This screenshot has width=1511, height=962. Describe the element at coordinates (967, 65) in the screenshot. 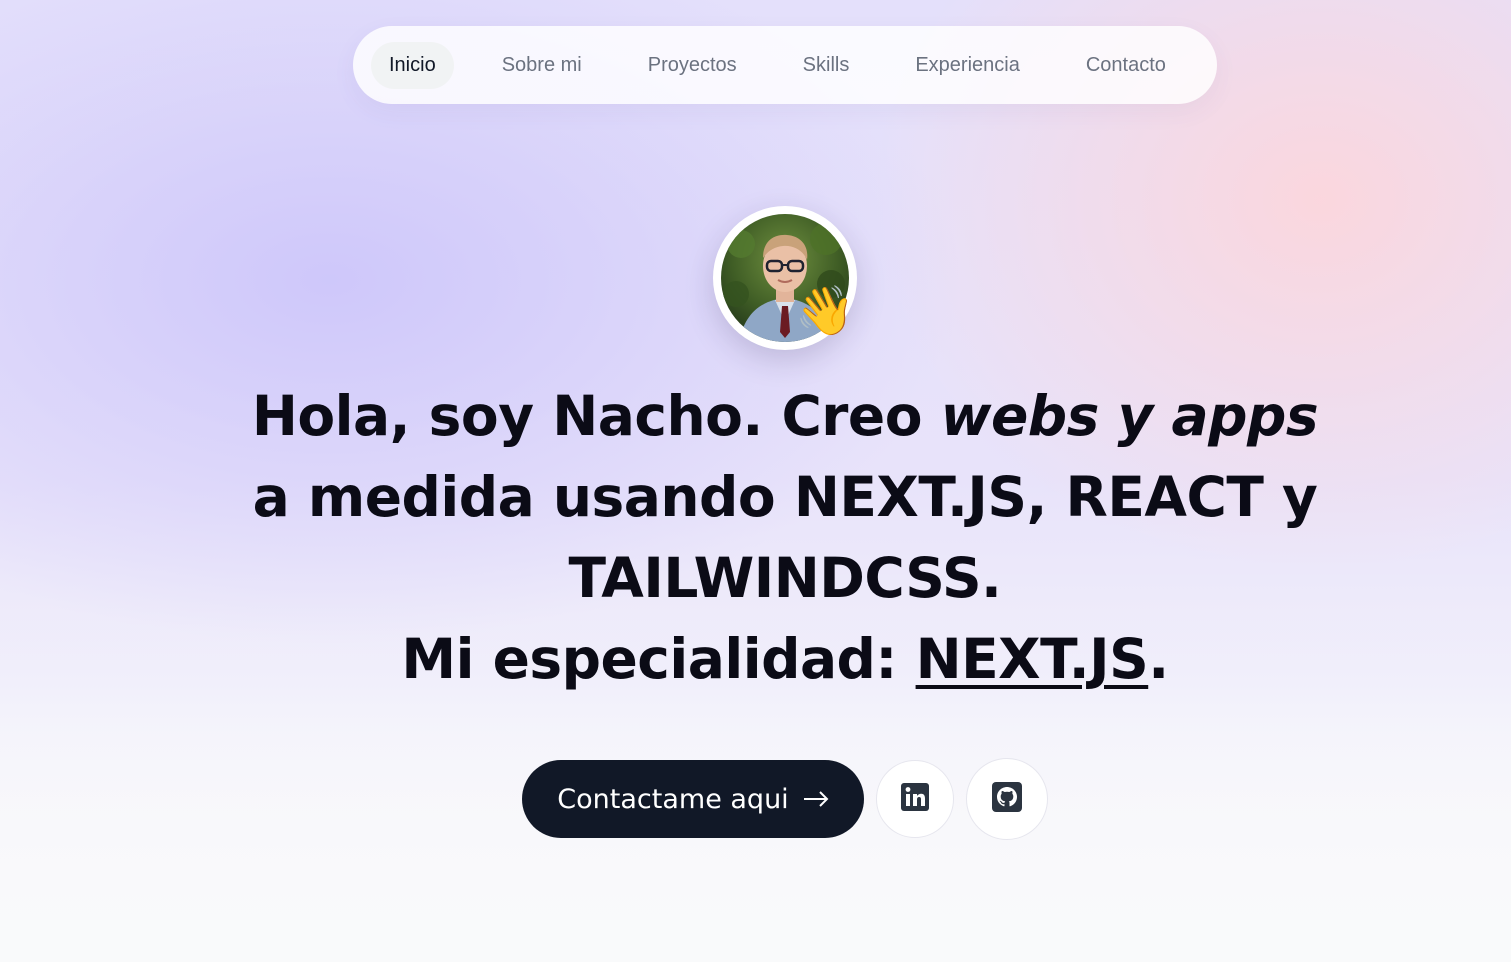

I see `nav-item-experiencia: Experiencia` at that location.